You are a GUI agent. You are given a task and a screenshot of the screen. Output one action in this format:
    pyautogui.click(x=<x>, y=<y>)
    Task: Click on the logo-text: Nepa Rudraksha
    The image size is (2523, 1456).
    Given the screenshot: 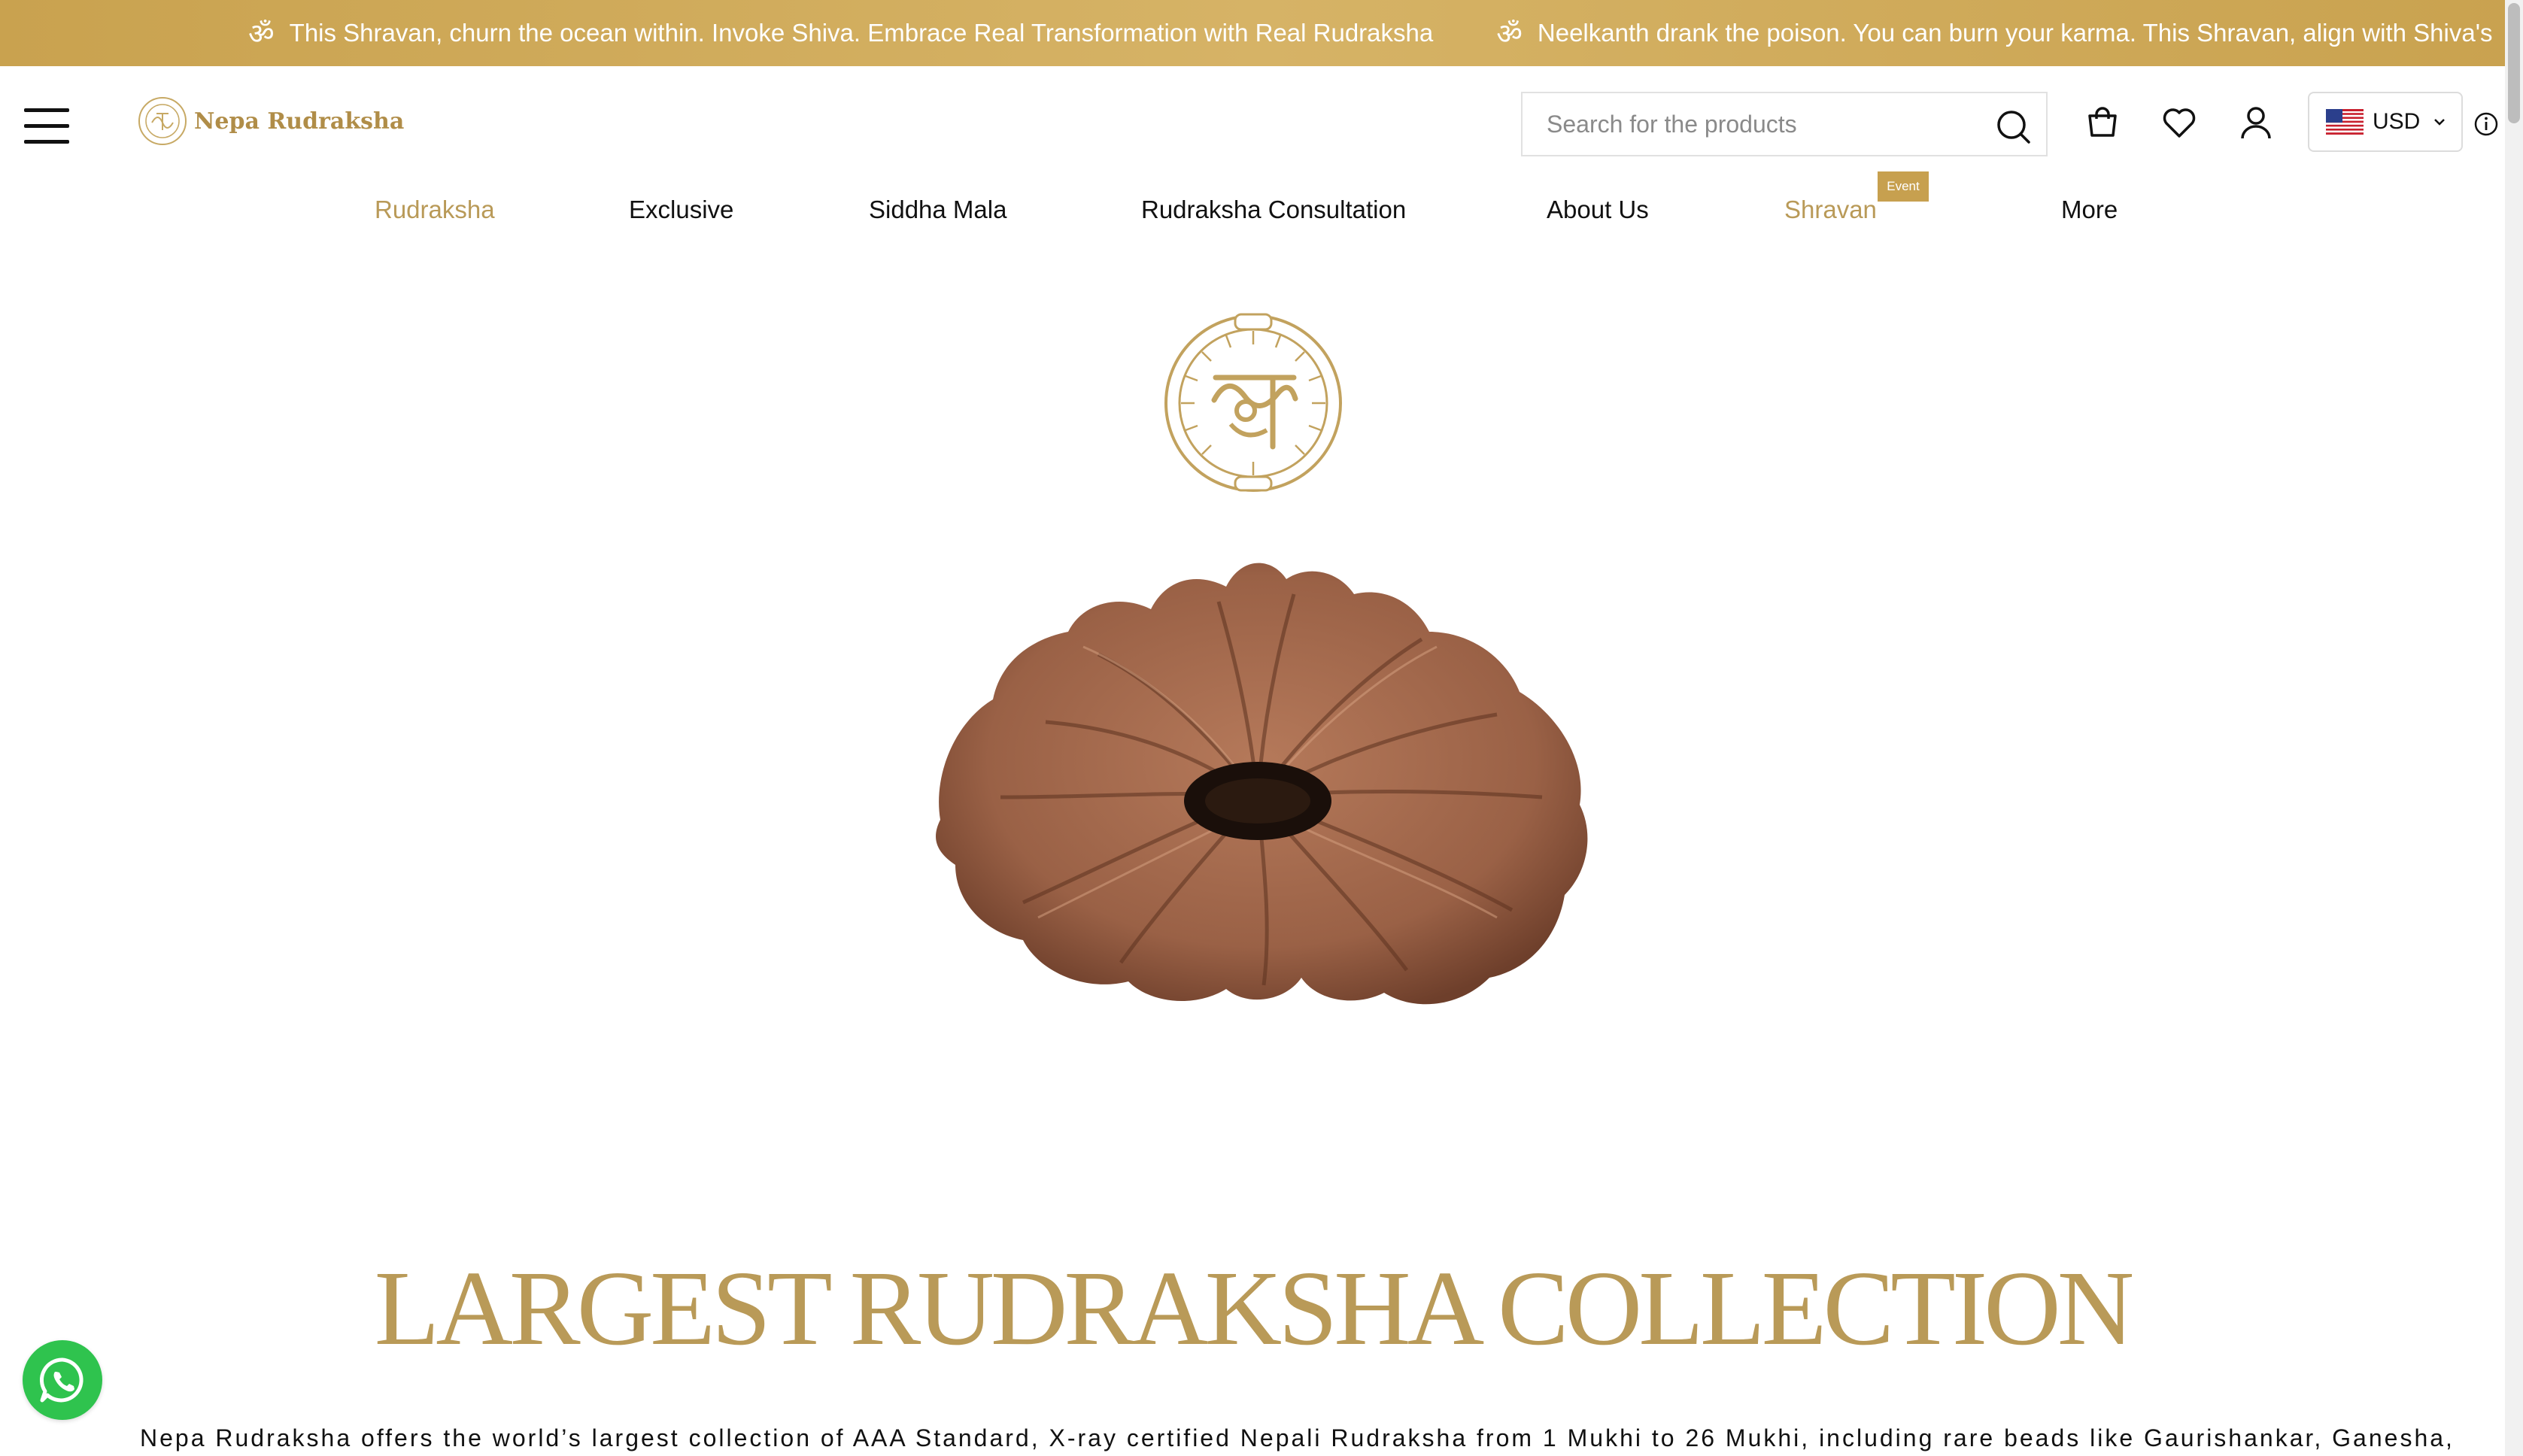 What is the action you would take?
    pyautogui.click(x=299, y=121)
    